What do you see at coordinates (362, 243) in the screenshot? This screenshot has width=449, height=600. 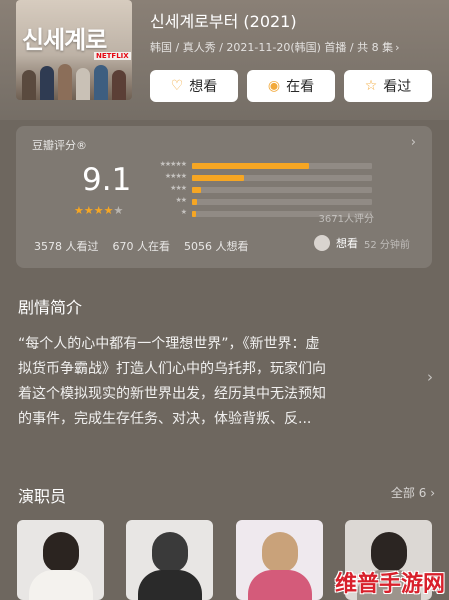 I see `my-status: 想看 52 分钟前` at bounding box center [362, 243].